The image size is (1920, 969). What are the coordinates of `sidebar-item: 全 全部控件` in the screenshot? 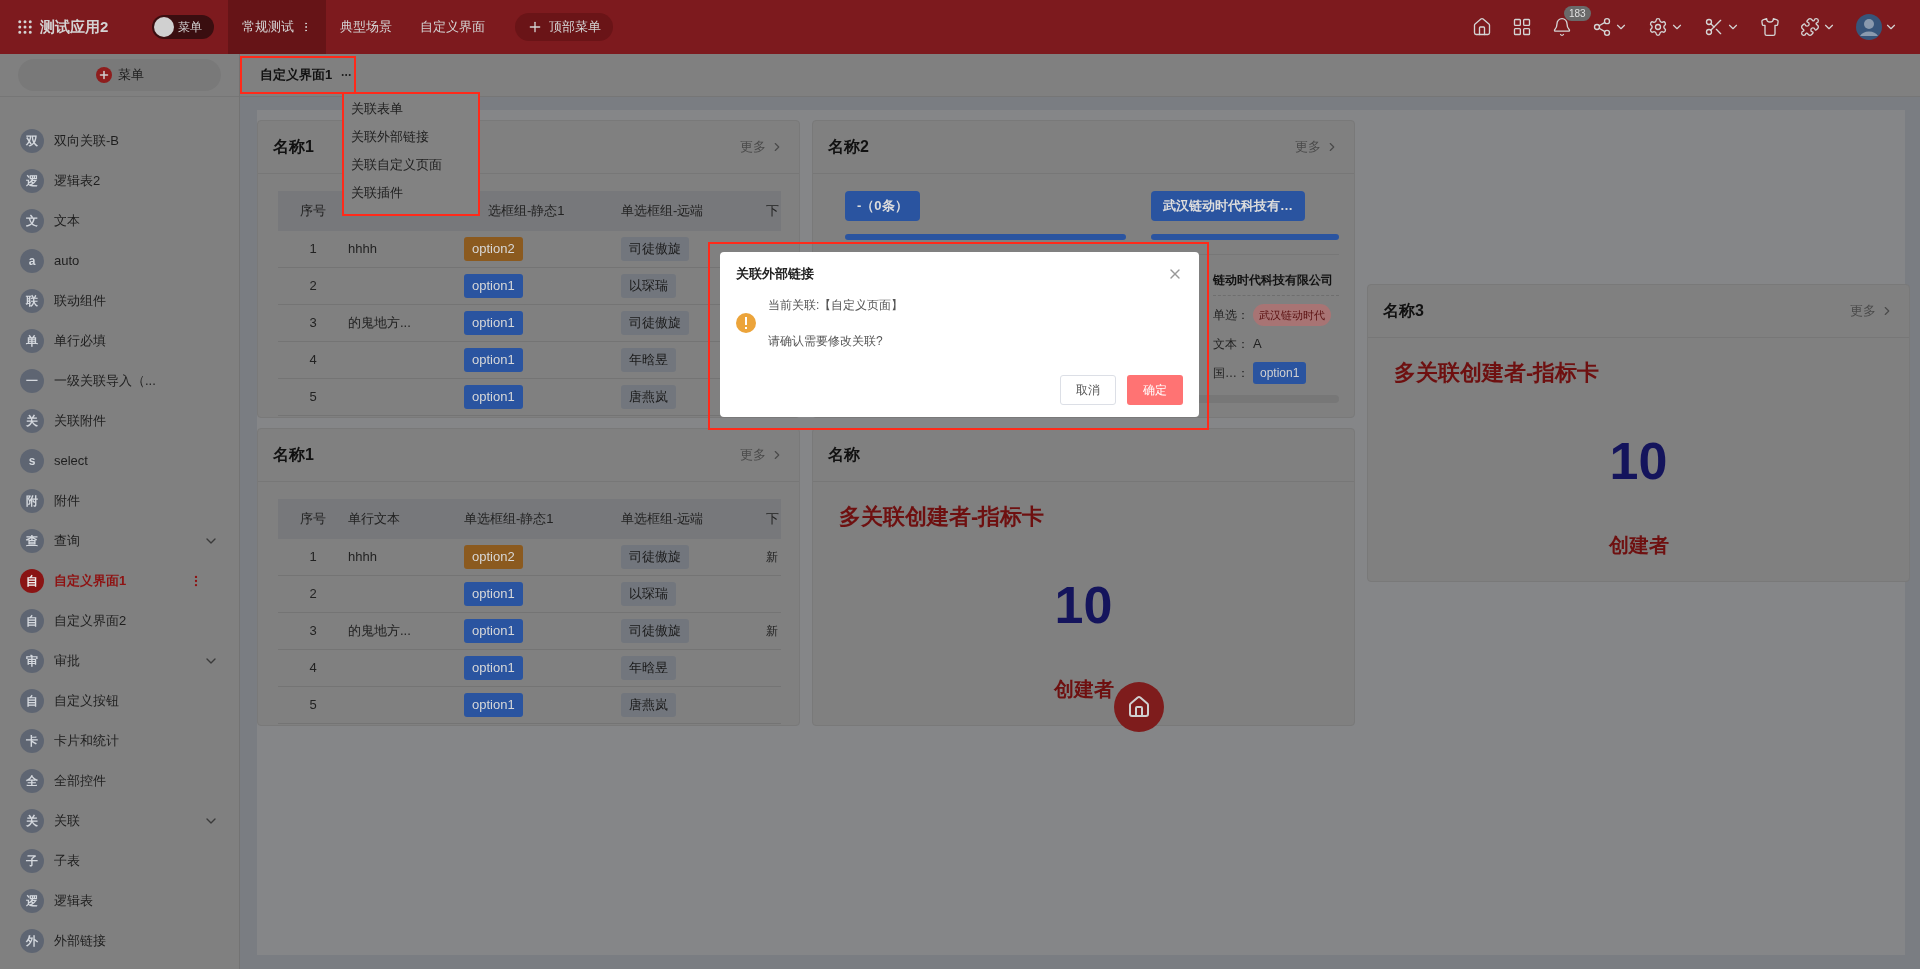 It's located at (119, 781).